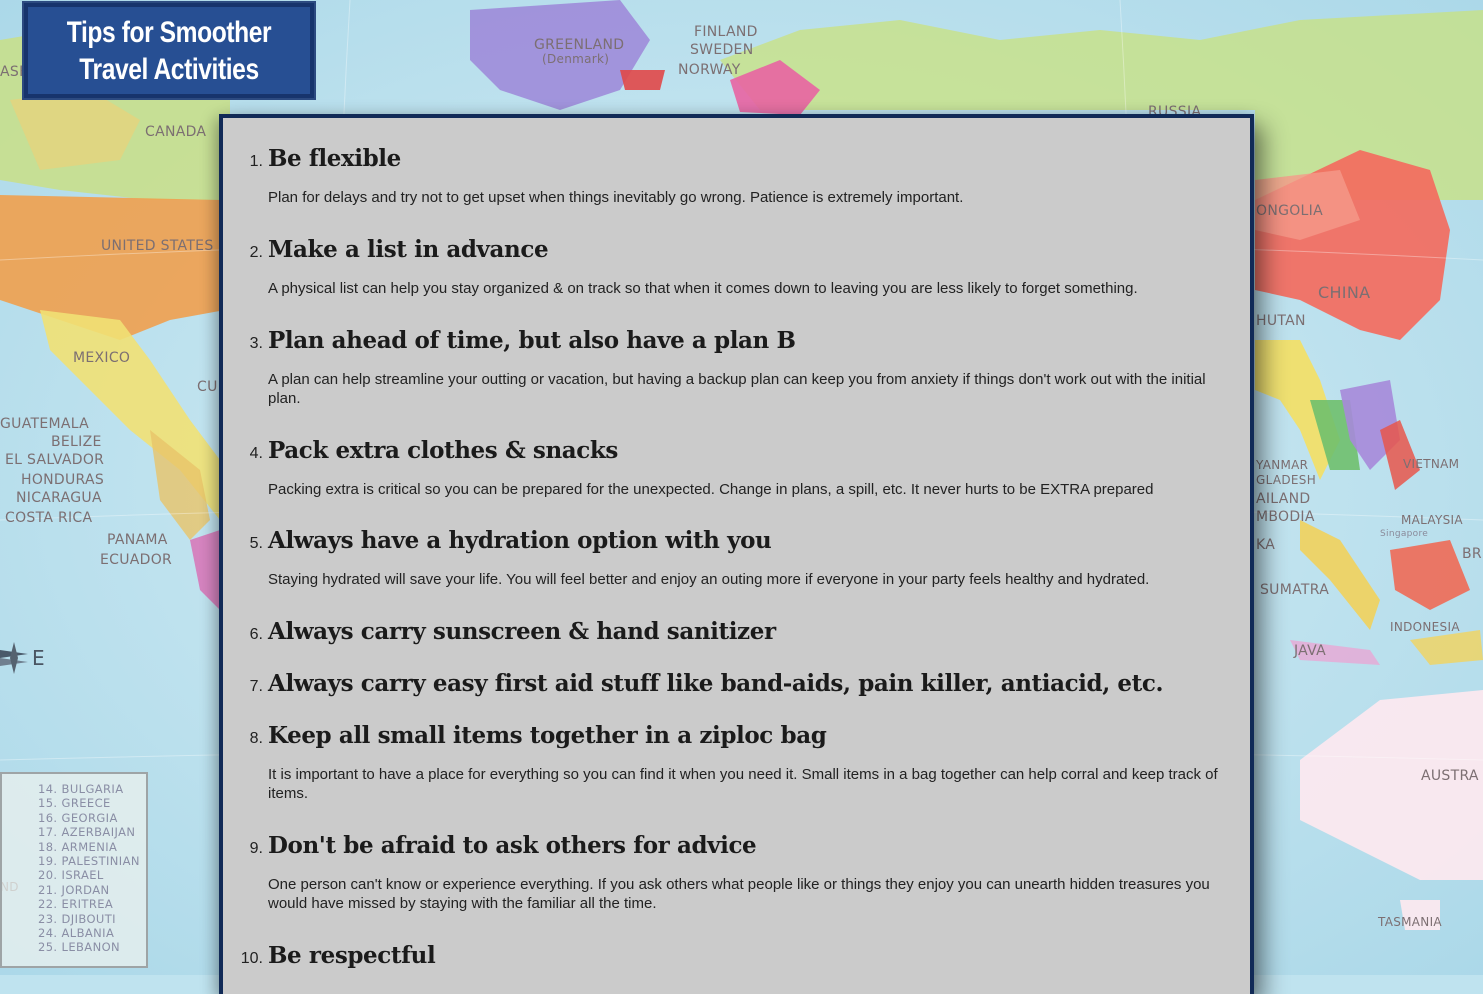 Image resolution: width=1483 pixels, height=994 pixels. I want to click on legend-item: 21. JORDAN, so click(74, 889).